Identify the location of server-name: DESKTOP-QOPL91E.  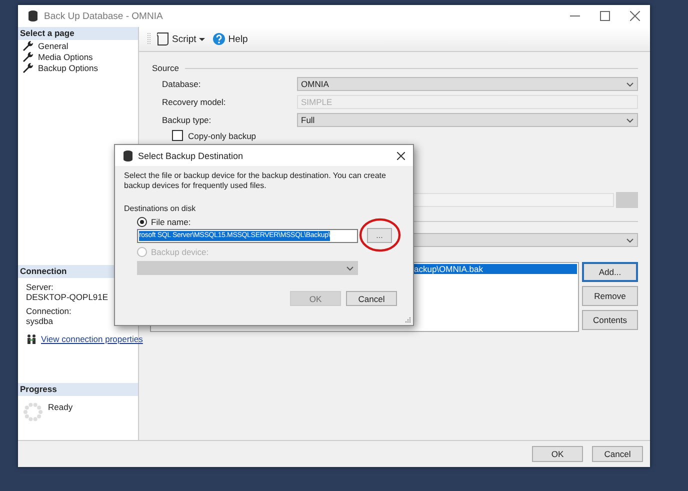
(68, 297).